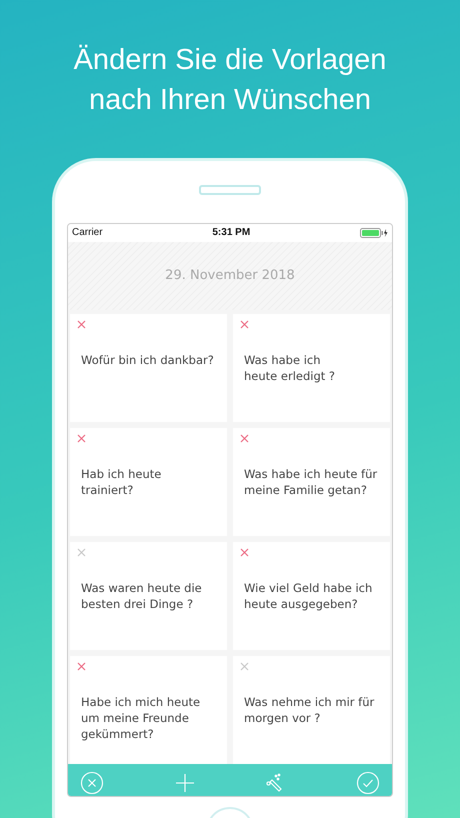 This screenshot has height=818, width=460. I want to click on template-card: Was nehme ich mir für morgen vor ?, so click(311, 710).